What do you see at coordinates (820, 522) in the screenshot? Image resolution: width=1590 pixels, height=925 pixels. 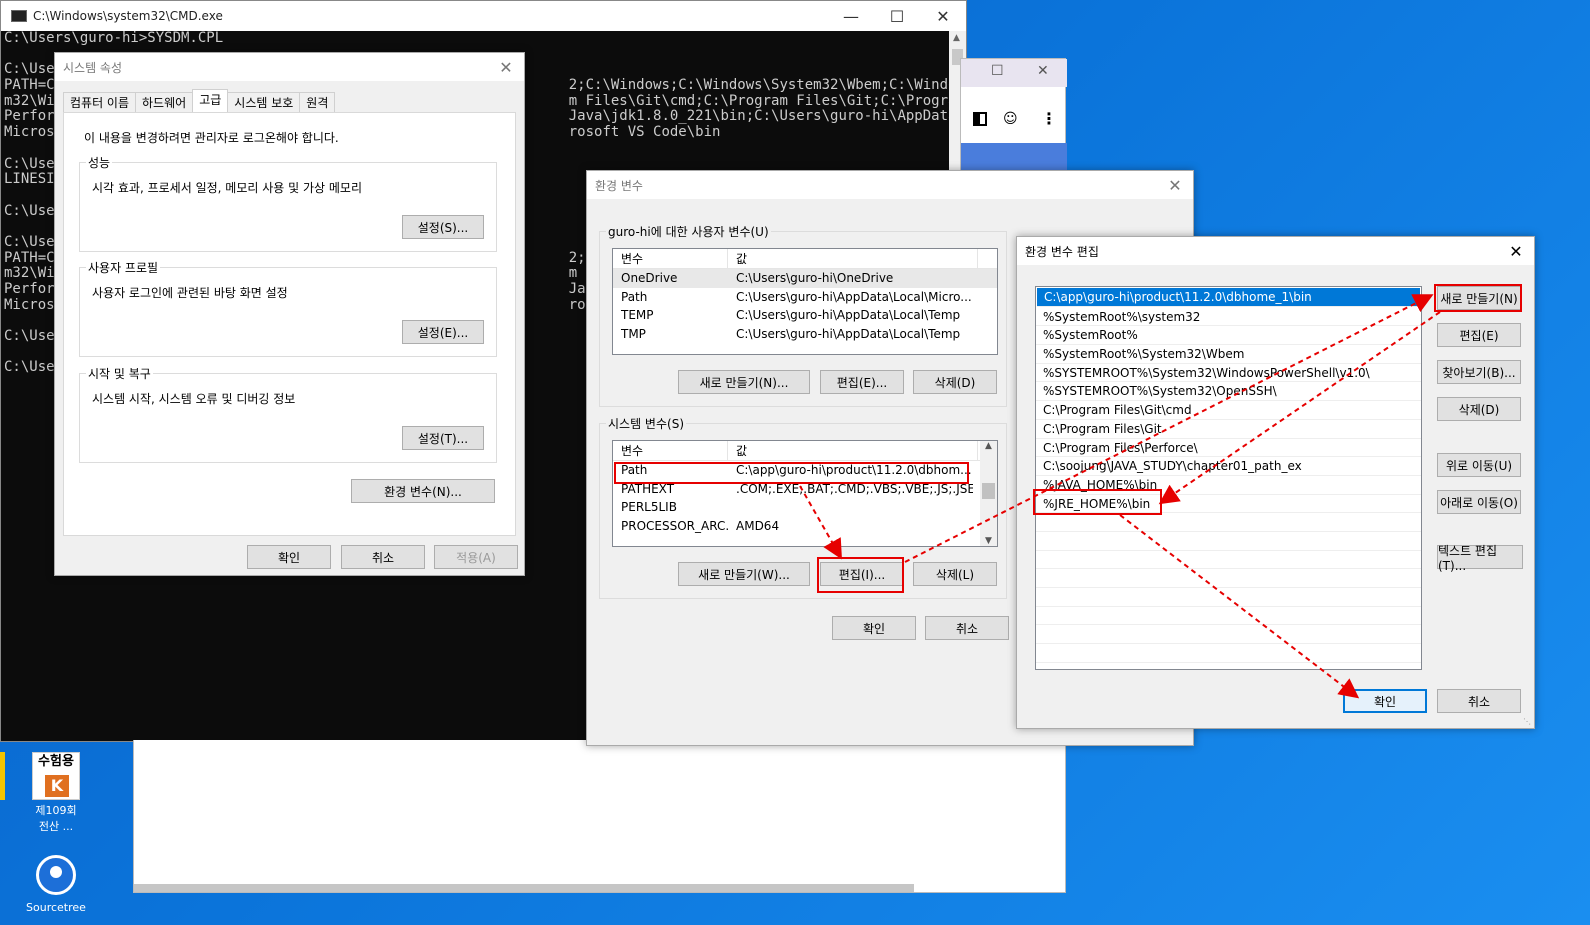 I see `arrow-path-to-edit` at bounding box center [820, 522].